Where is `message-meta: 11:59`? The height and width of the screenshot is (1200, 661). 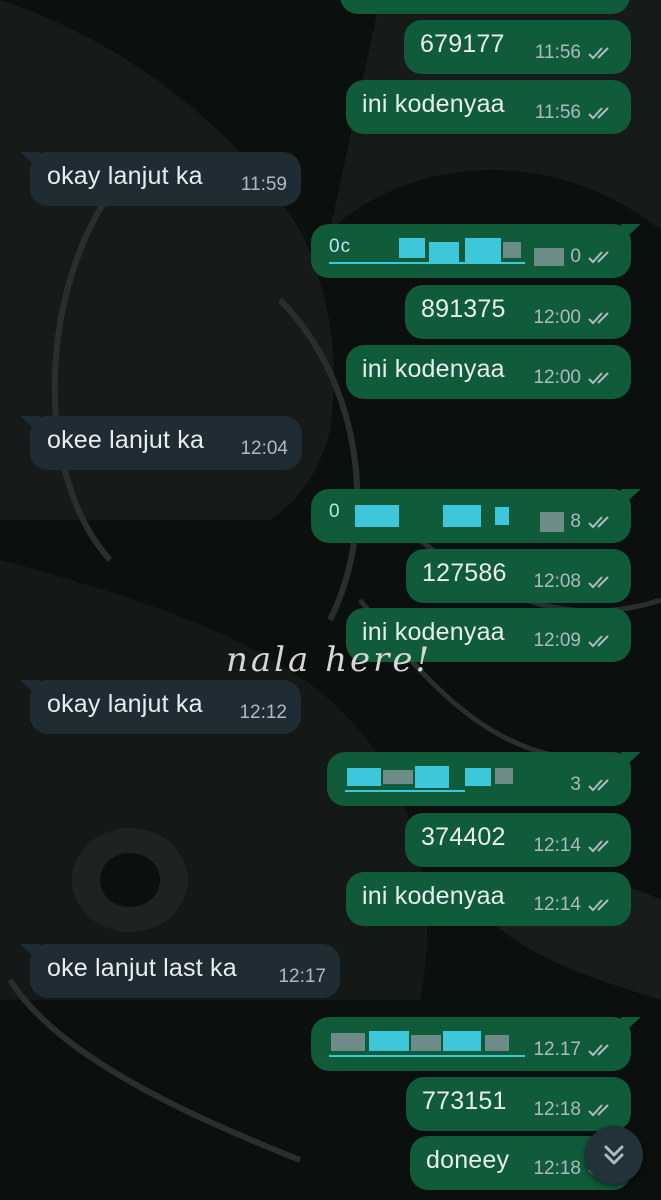
message-meta: 11:59 is located at coordinates (264, 185).